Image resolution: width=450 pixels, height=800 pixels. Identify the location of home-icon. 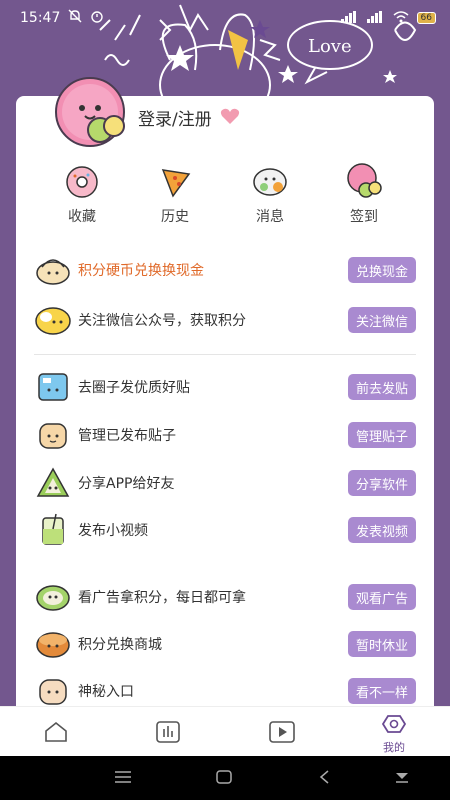
(56, 731).